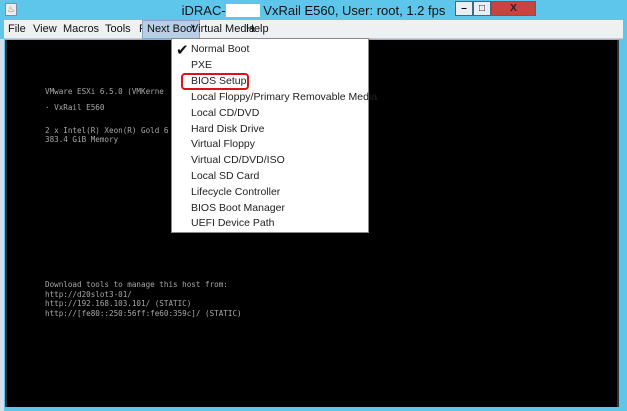 The height and width of the screenshot is (411, 627). What do you see at coordinates (118, 303) in the screenshot?
I see `console-line: http://192.168.103.101/ (STATIC)` at bounding box center [118, 303].